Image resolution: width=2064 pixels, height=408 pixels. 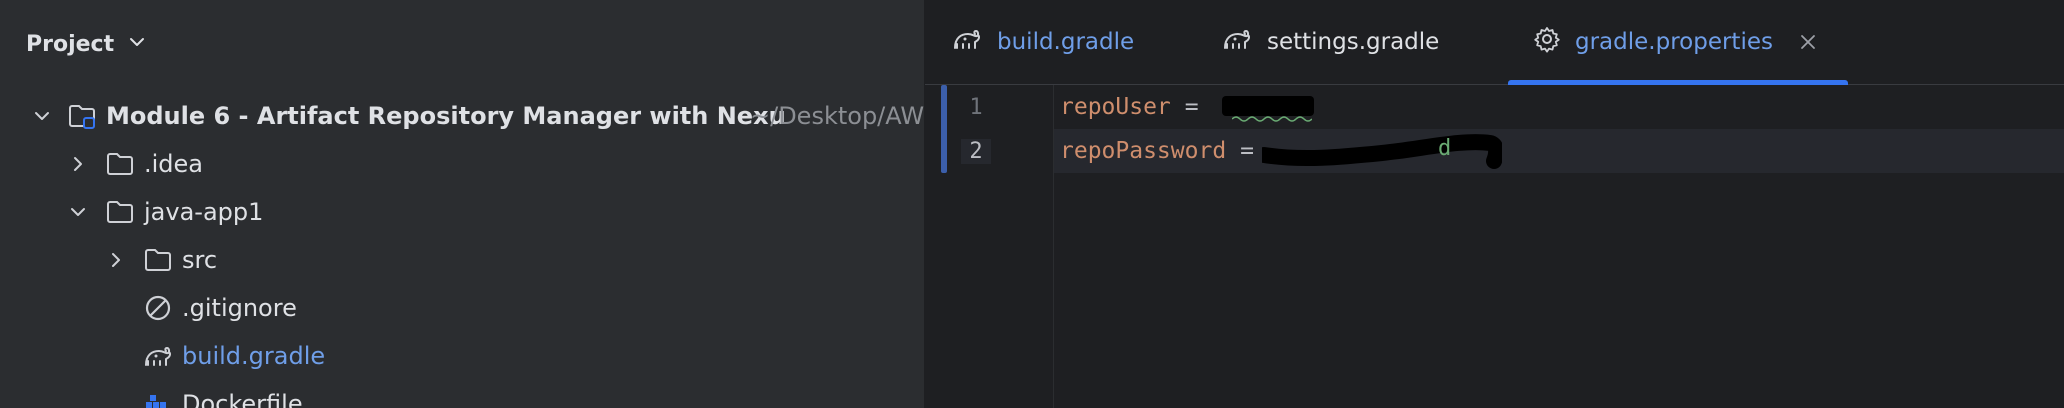 I want to click on tree-item-java-app1: java-app1, so click(x=462, y=212).